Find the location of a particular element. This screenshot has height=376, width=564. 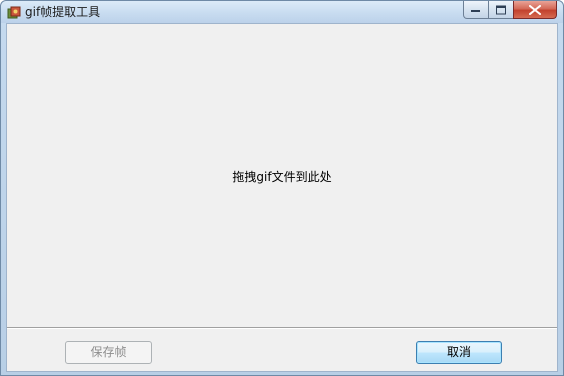

cancel-button: 取消 is located at coordinates (459, 352).